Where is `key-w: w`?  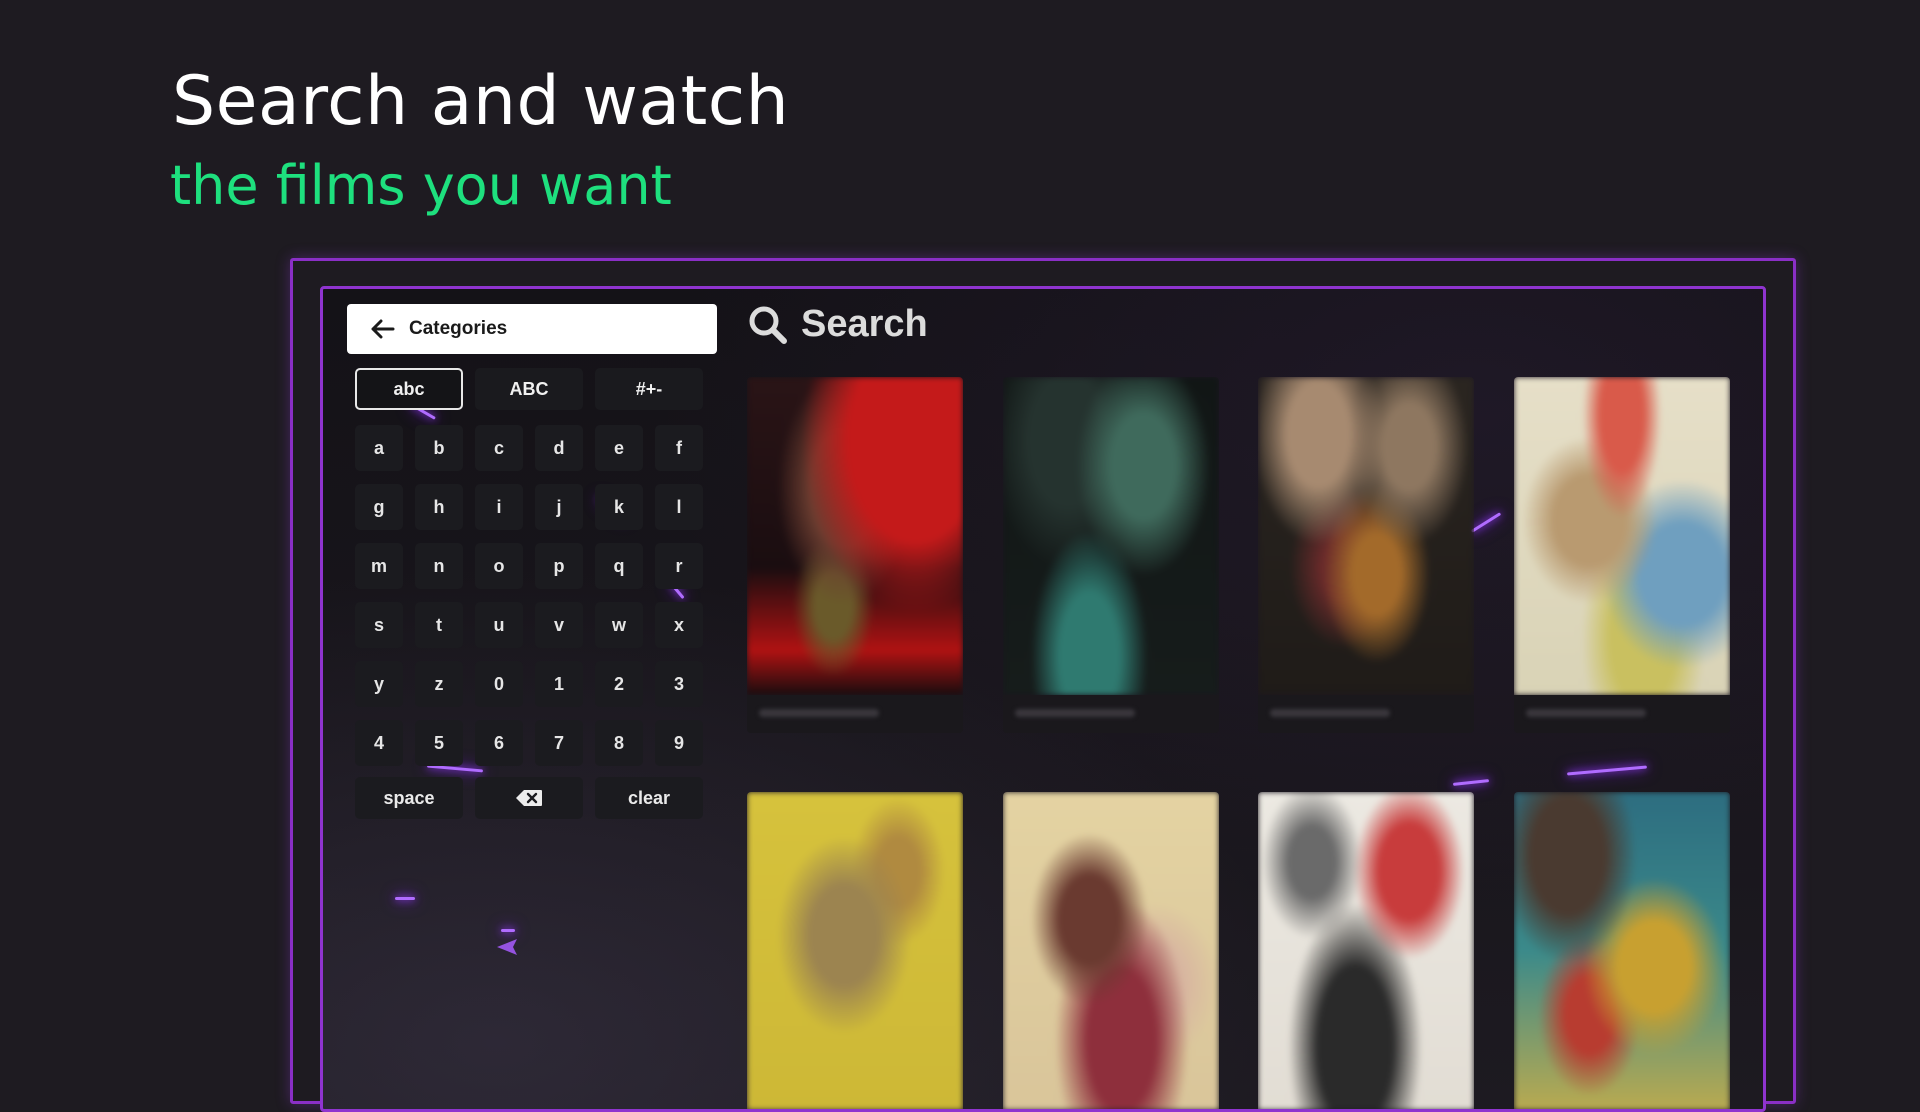
key-w: w is located at coordinates (619, 625).